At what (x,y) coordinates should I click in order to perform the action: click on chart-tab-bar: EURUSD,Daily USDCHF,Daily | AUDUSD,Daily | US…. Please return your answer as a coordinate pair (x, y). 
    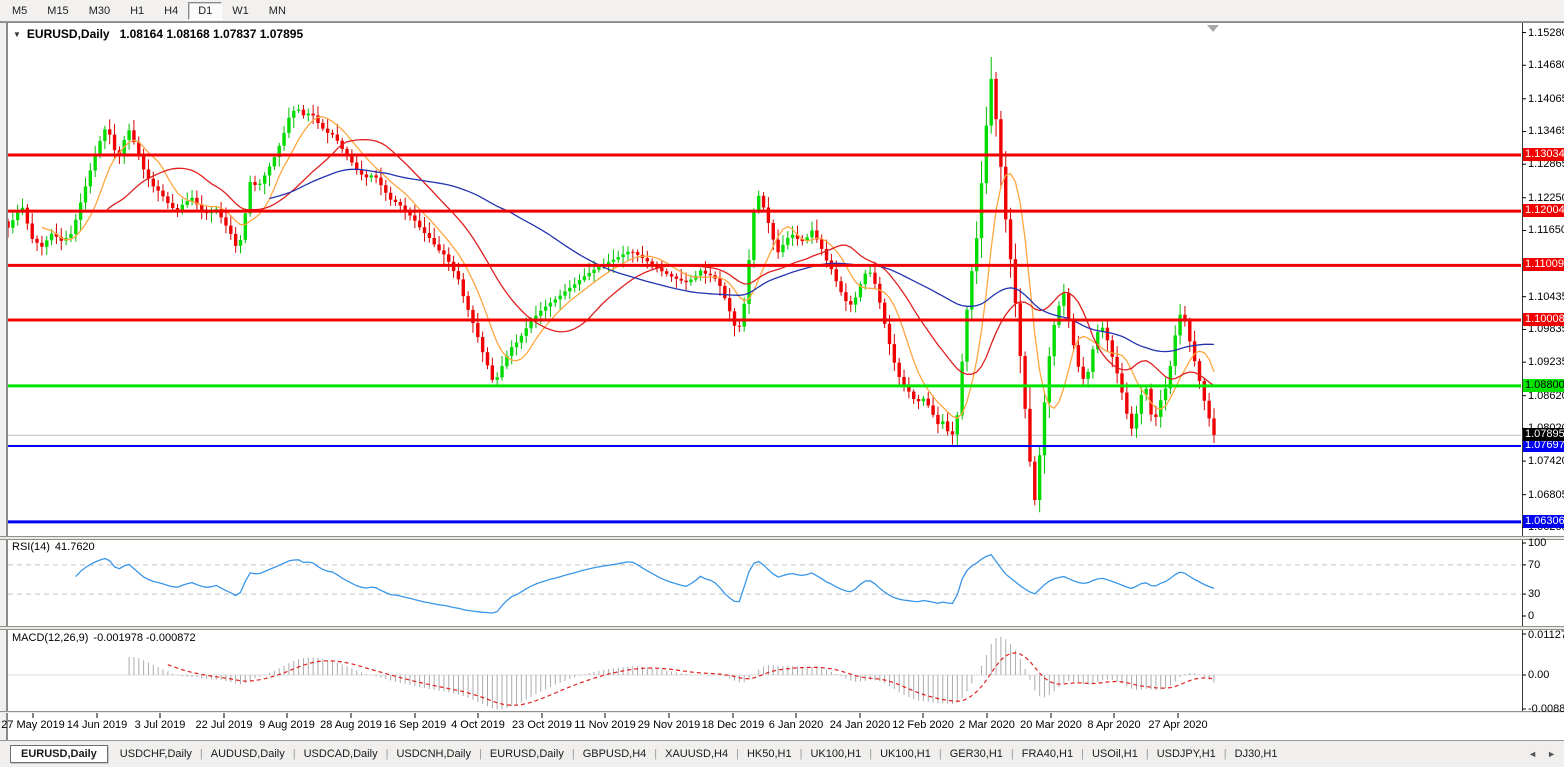
    Looking at the image, I should click on (782, 753).